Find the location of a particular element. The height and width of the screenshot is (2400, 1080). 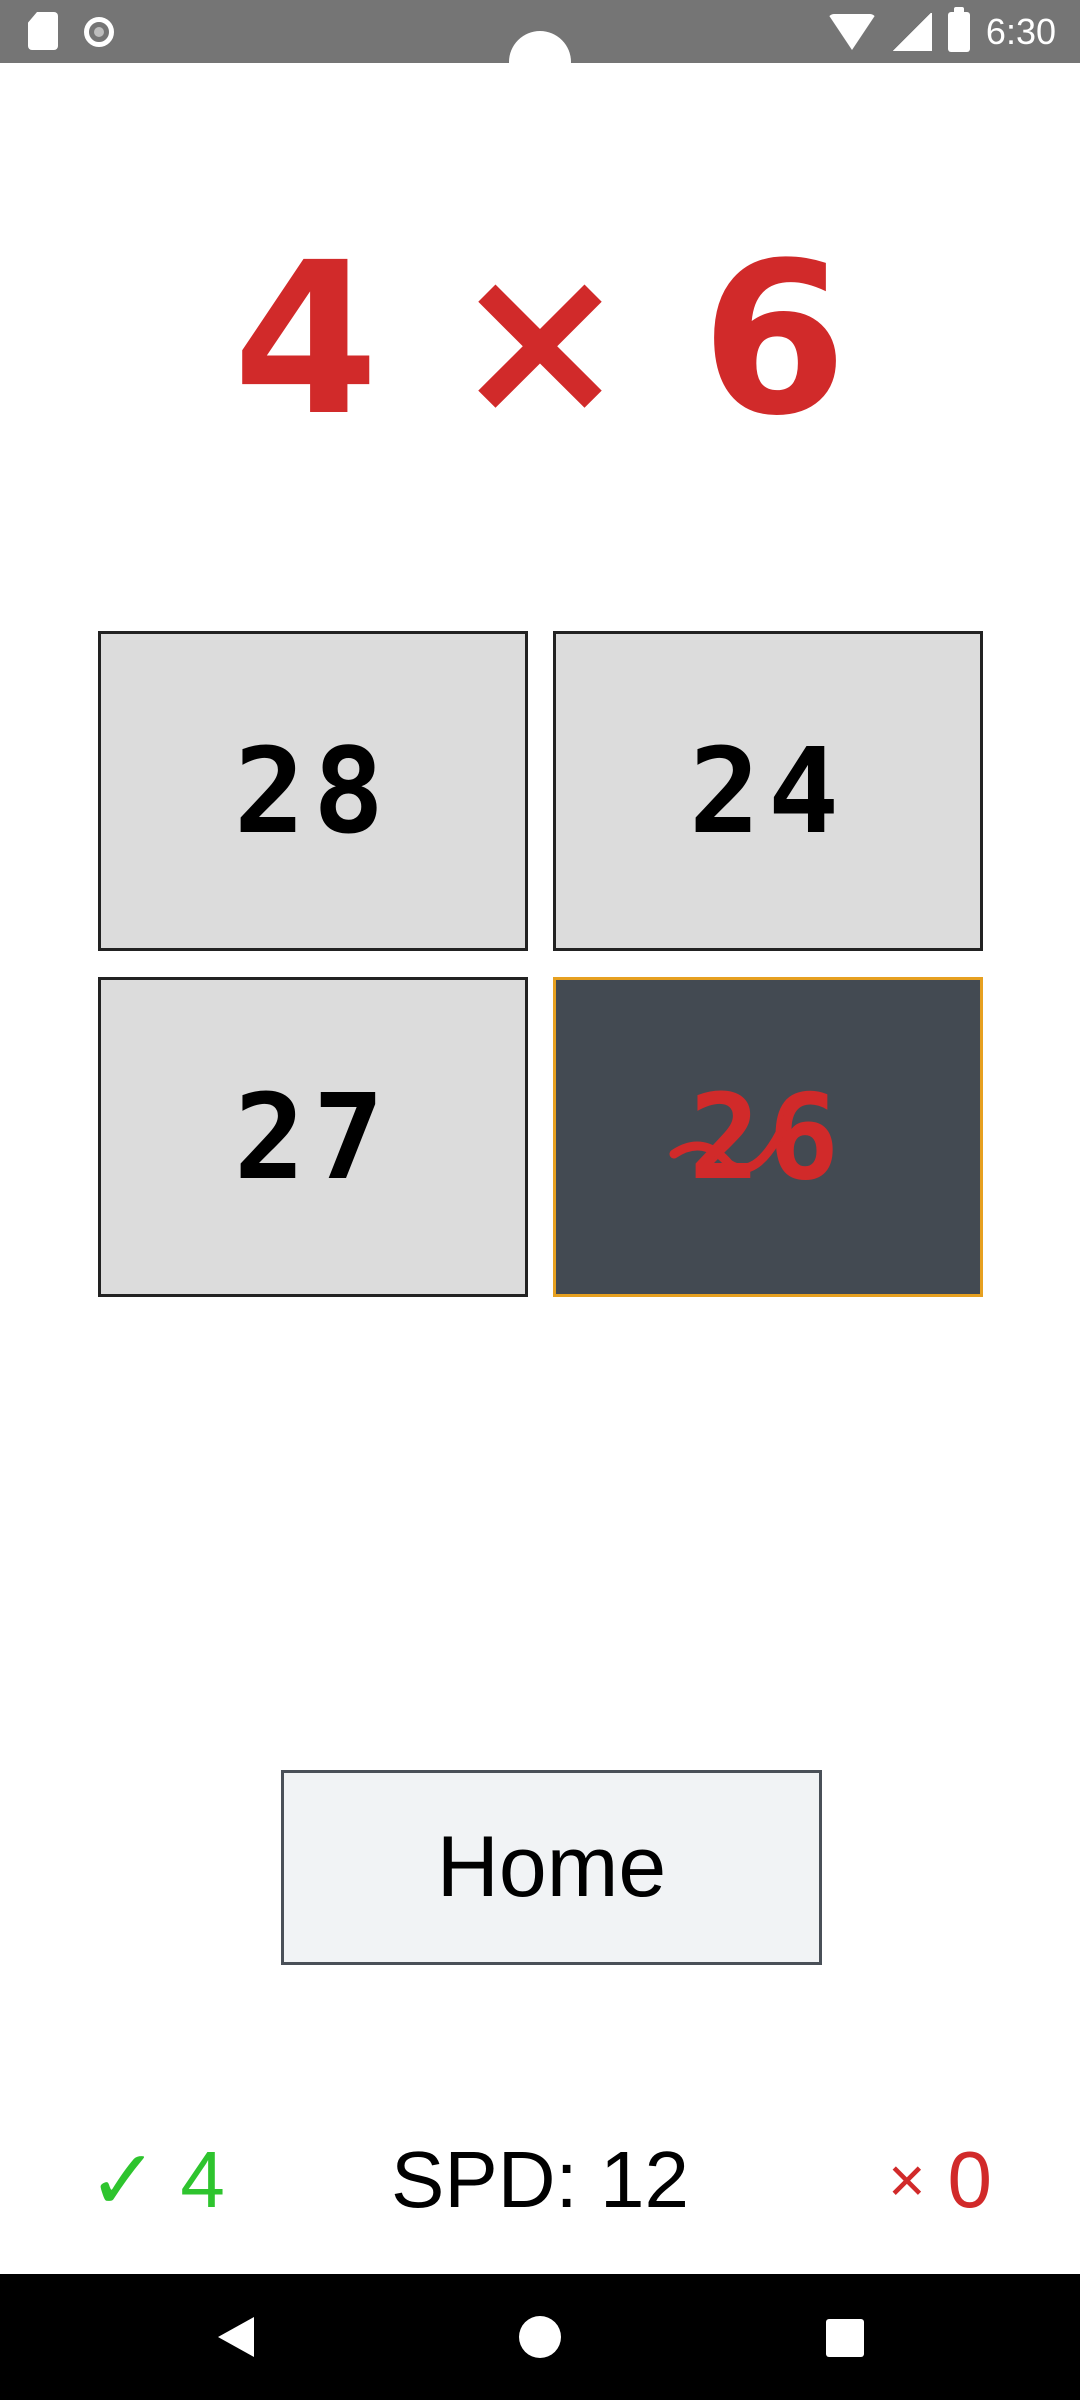

answer-value: 28 is located at coordinates (313, 791).